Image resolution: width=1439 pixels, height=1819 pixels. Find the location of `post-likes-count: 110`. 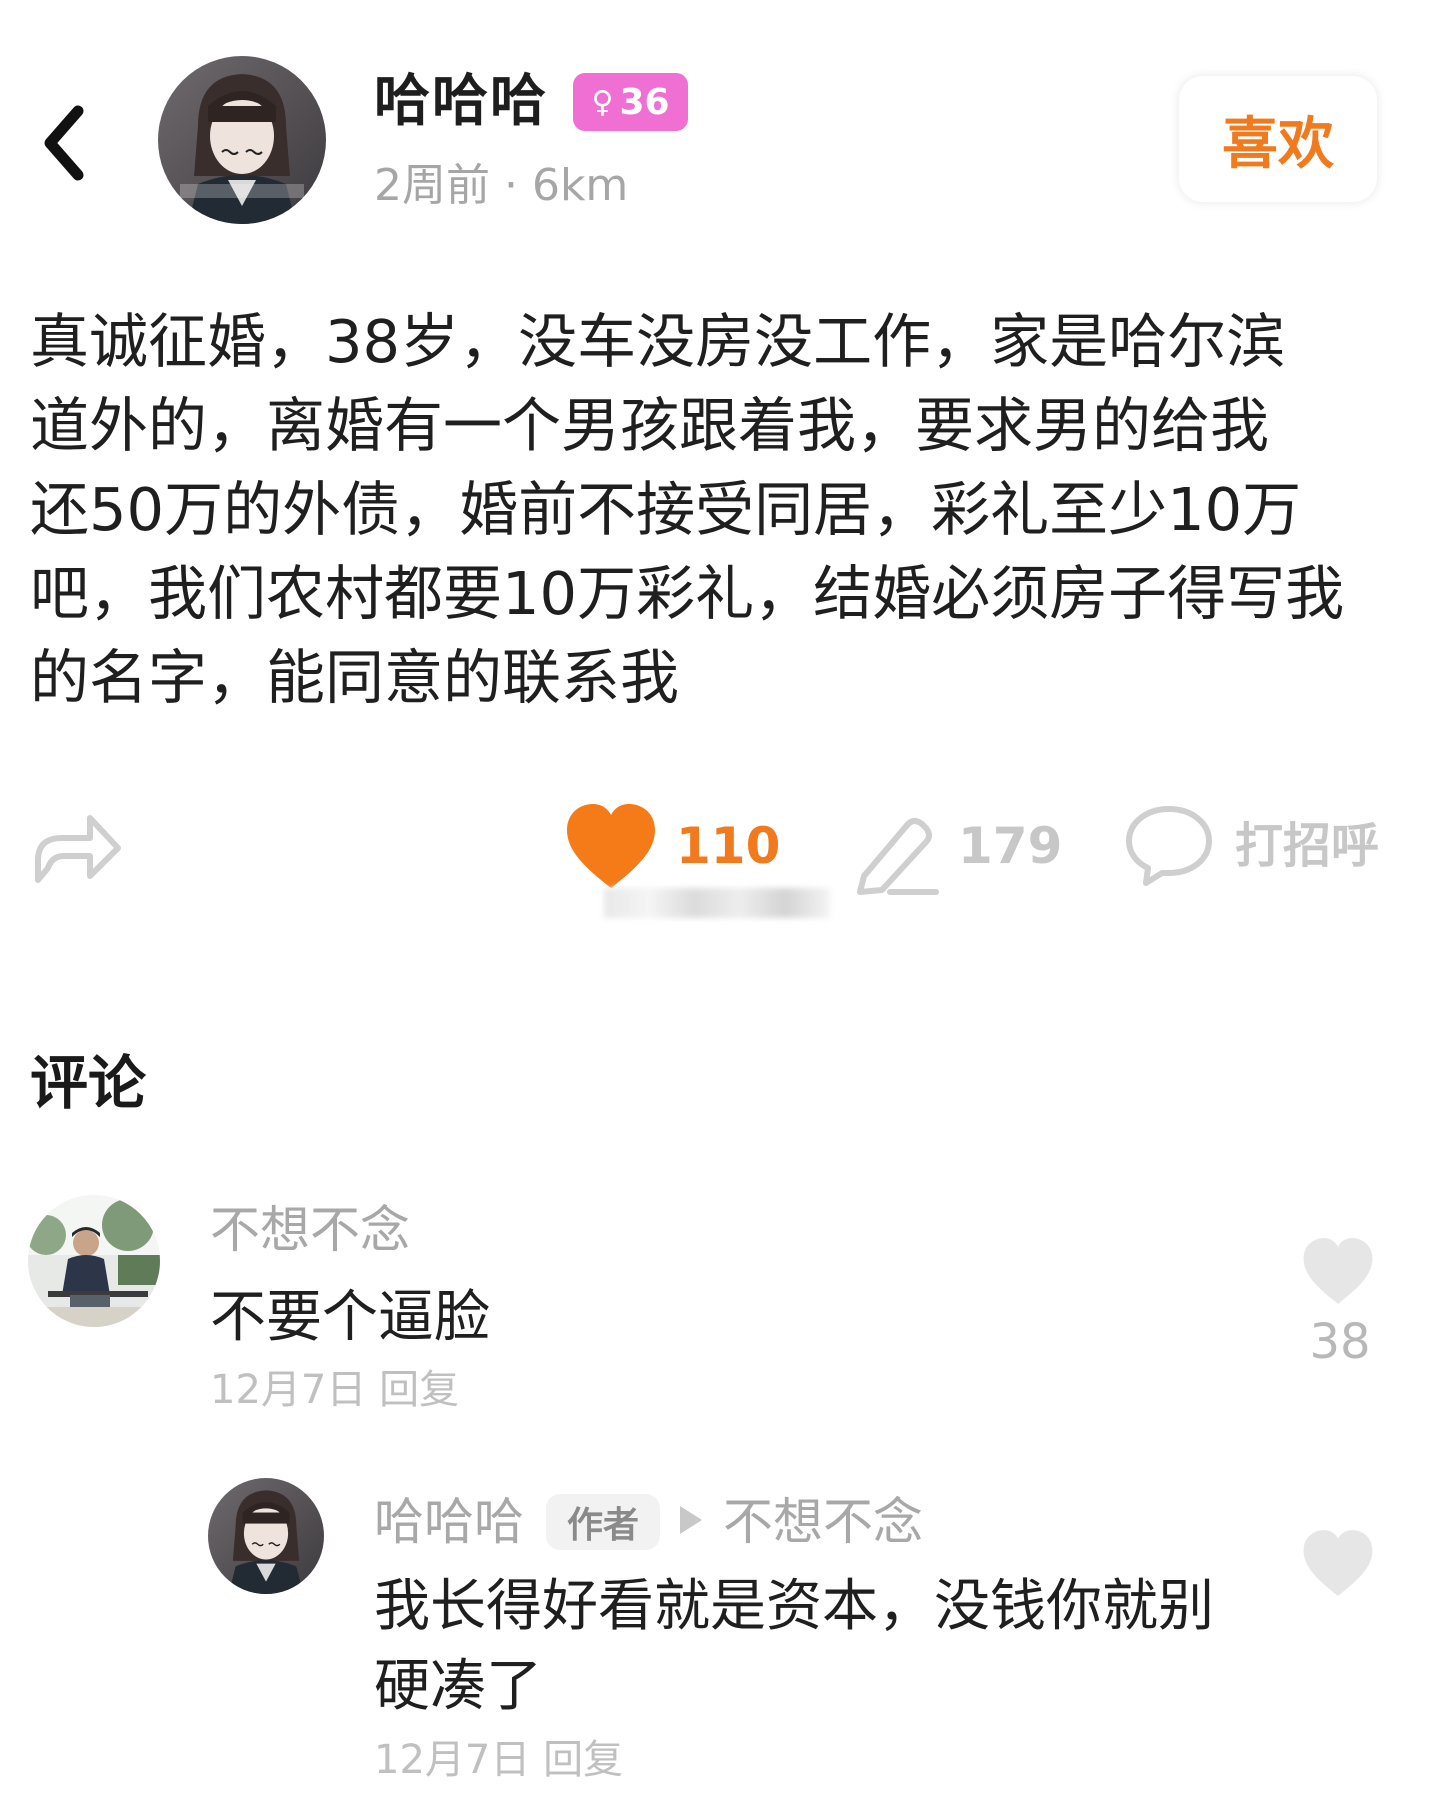

post-likes-count: 110 is located at coordinates (728, 846).